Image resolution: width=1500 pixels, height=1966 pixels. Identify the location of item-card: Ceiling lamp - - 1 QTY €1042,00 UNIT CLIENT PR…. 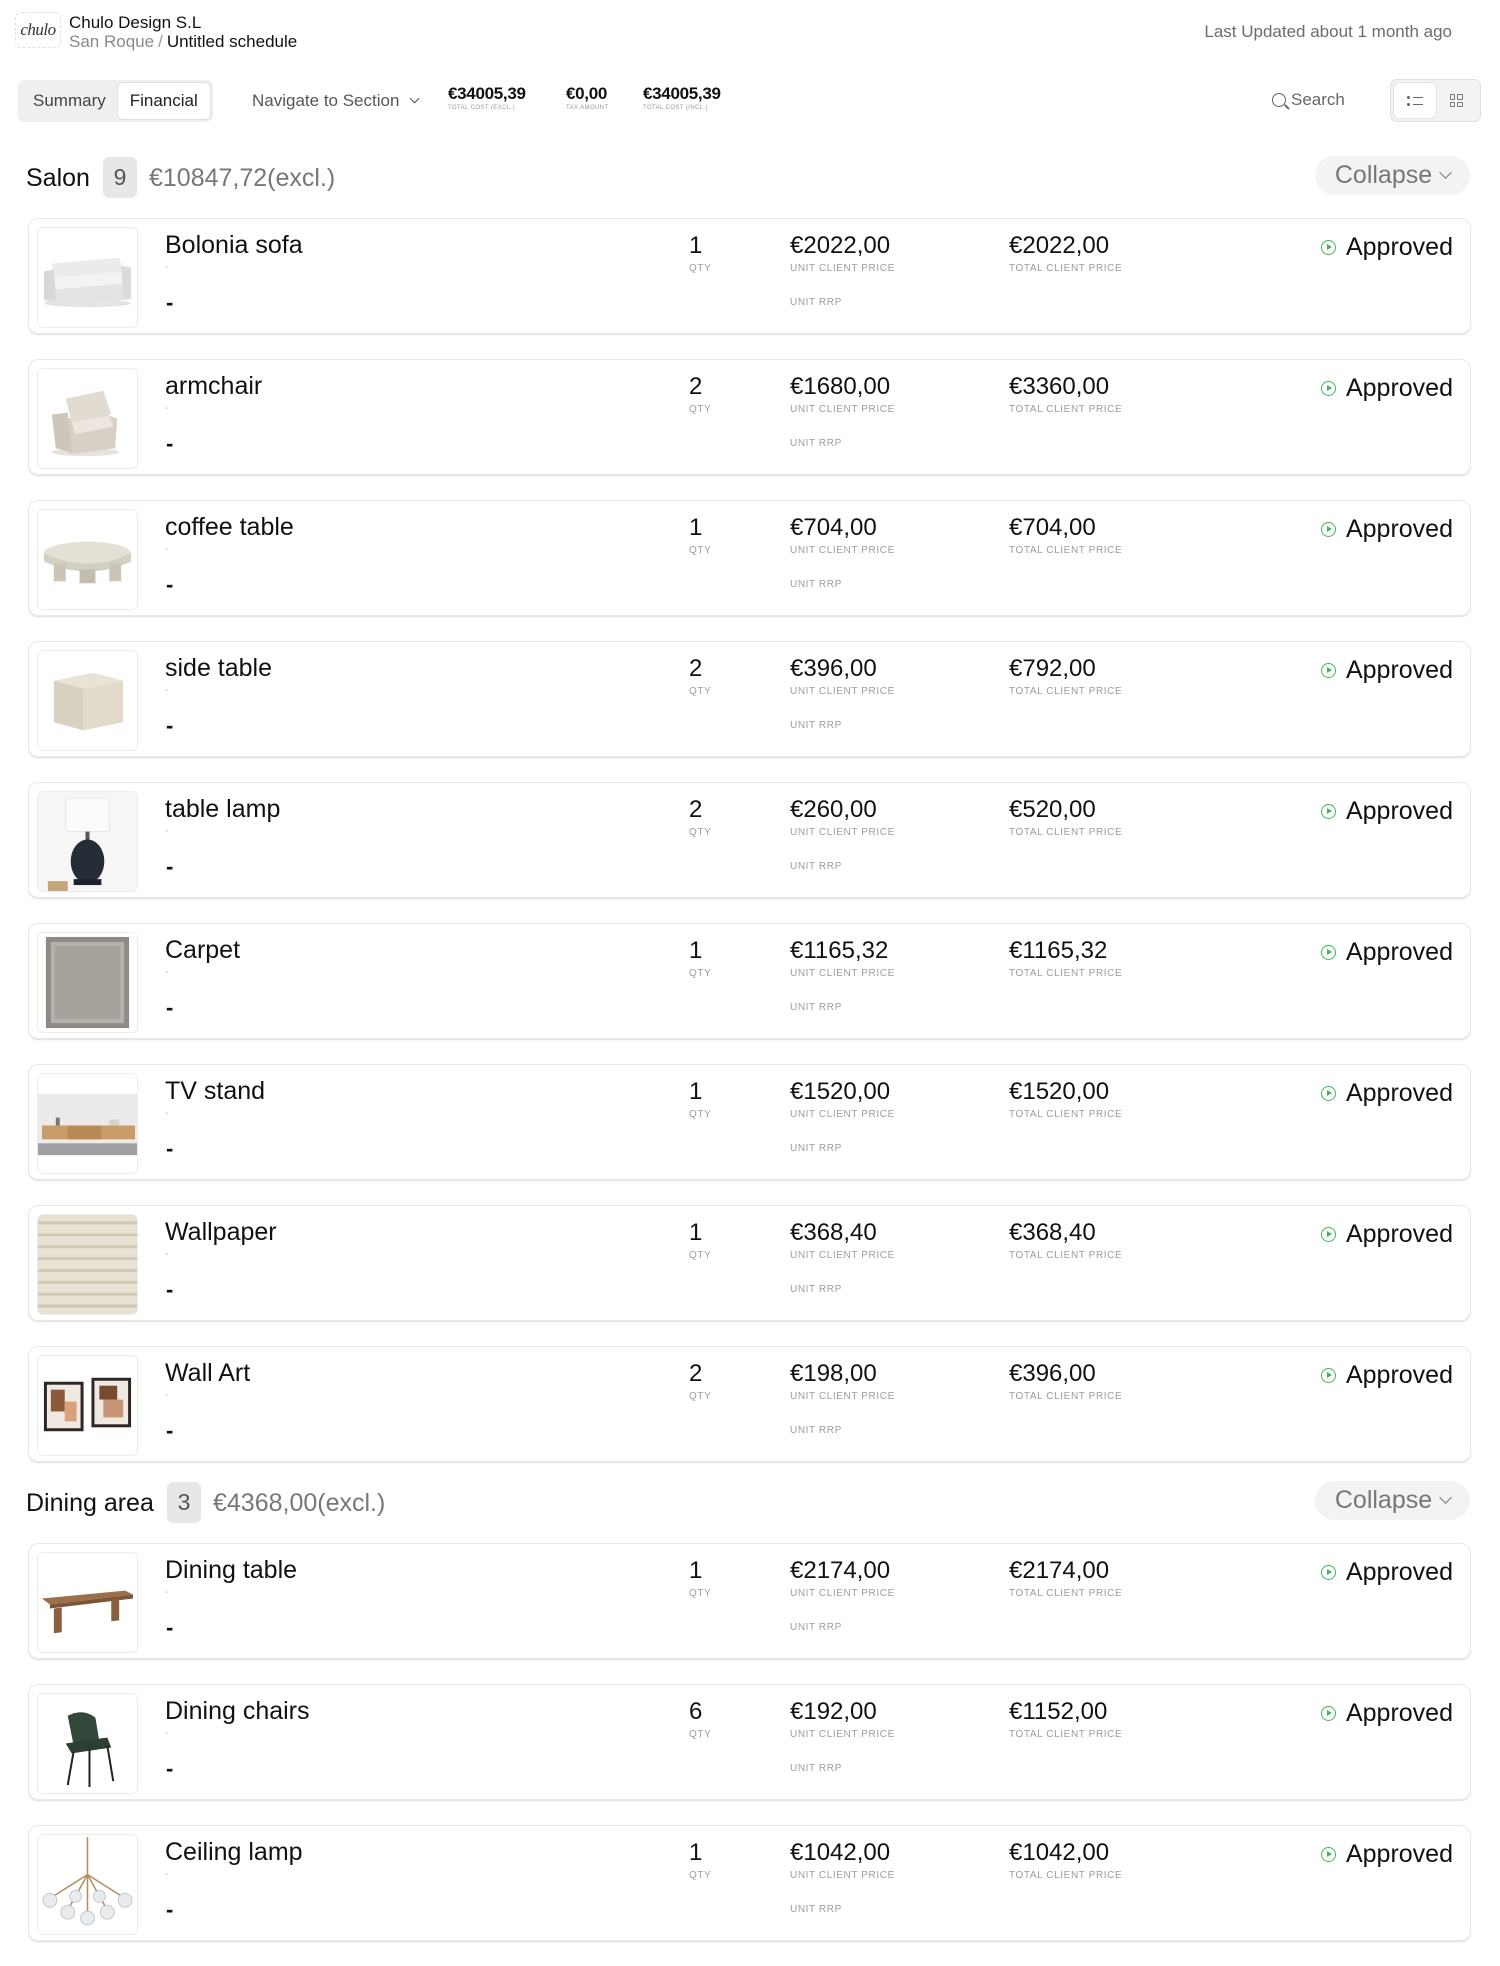
(749, 1883).